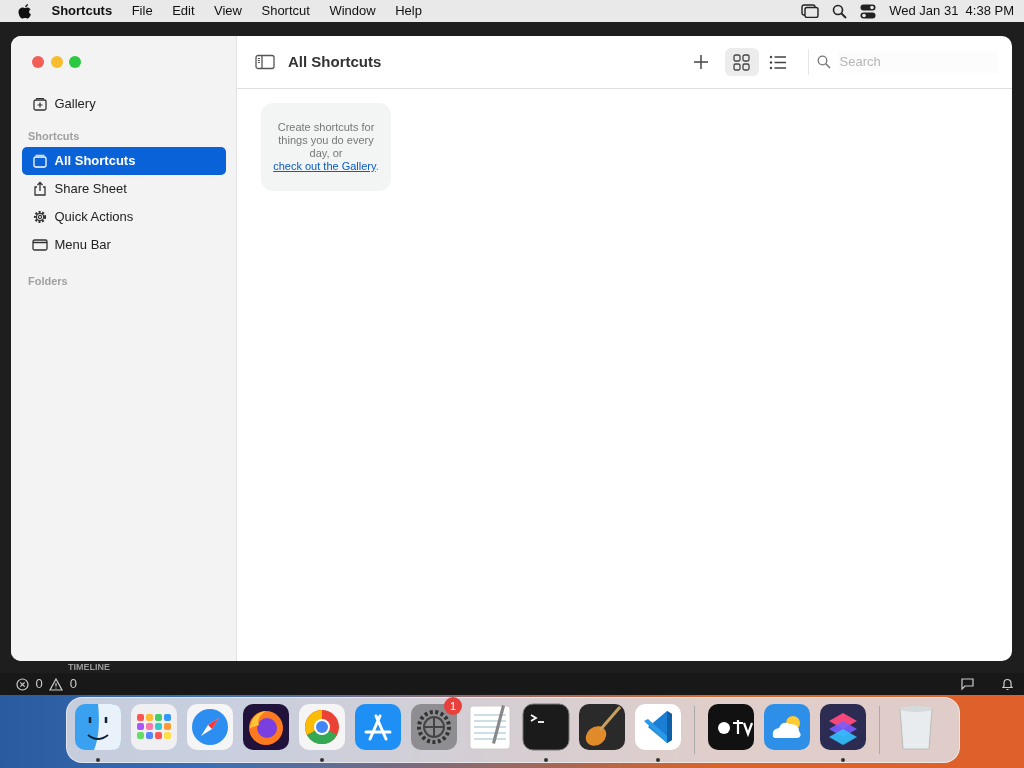 The image size is (1024, 768). I want to click on clock: Wed Jan 31 4:38 PM, so click(951, 11).